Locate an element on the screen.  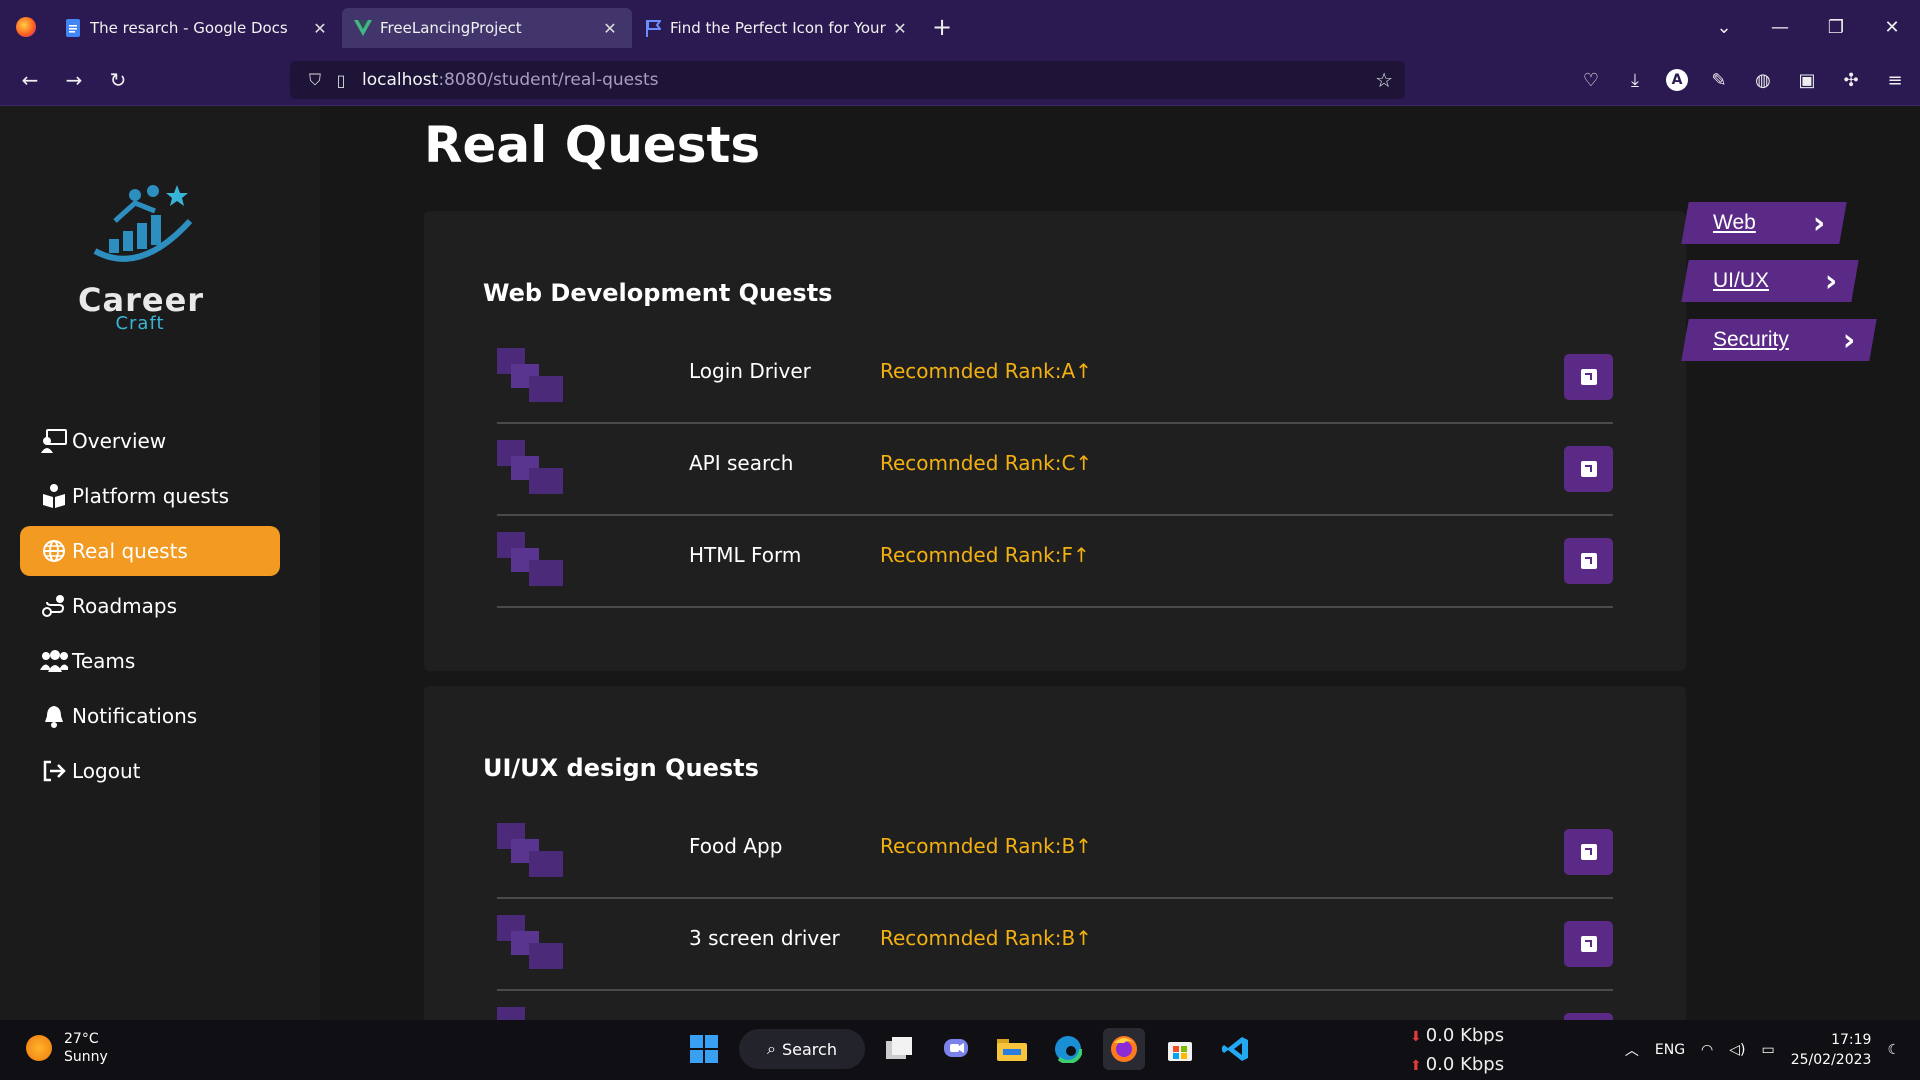
list-tabs-icon: ⌄ is located at coordinates (1724, 27).